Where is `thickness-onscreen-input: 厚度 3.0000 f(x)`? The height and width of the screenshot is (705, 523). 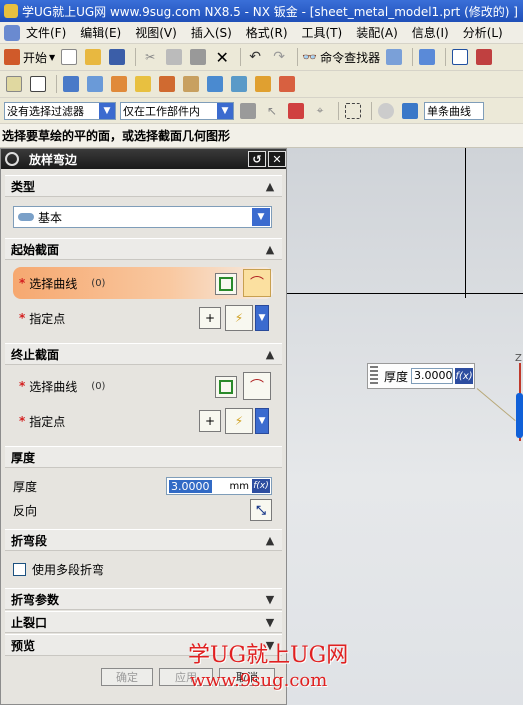 thickness-onscreen-input: 厚度 3.0000 f(x) is located at coordinates (421, 376).